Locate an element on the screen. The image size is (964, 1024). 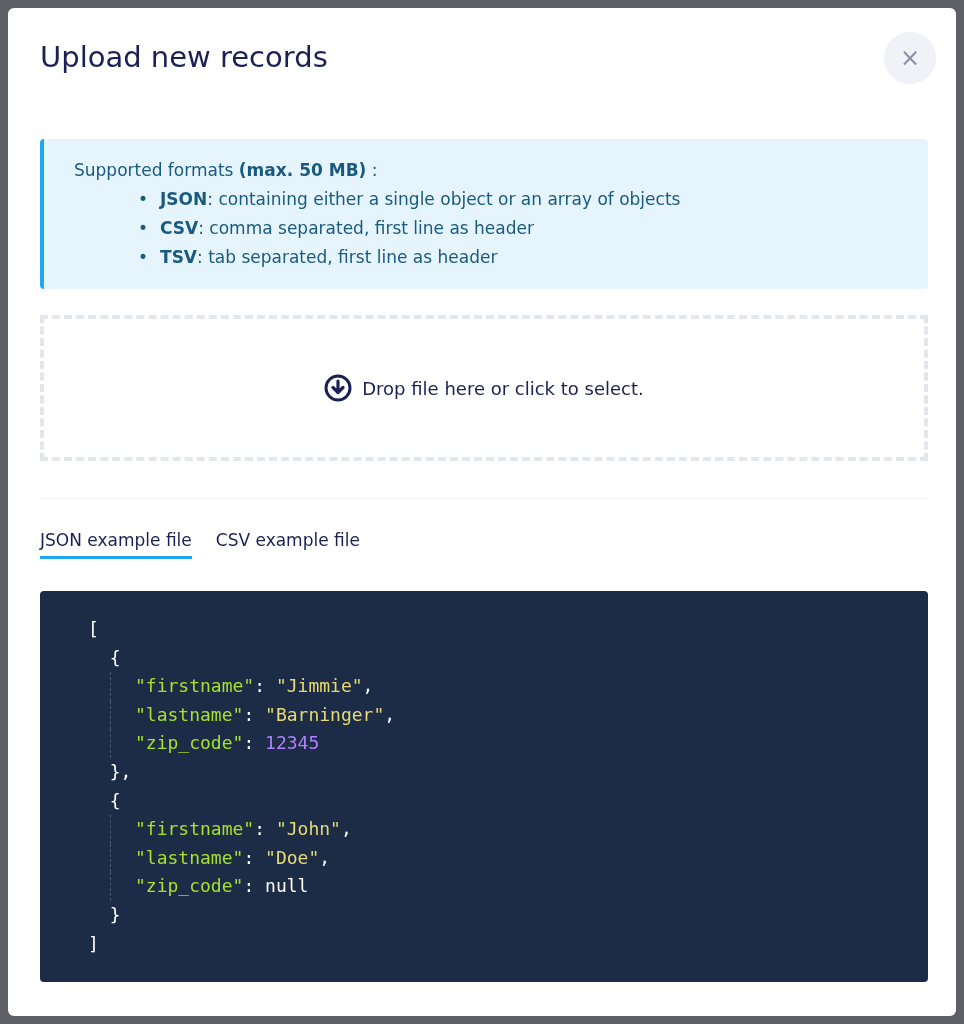
code-line: "firstname": "John", is located at coordinates (243, 829).